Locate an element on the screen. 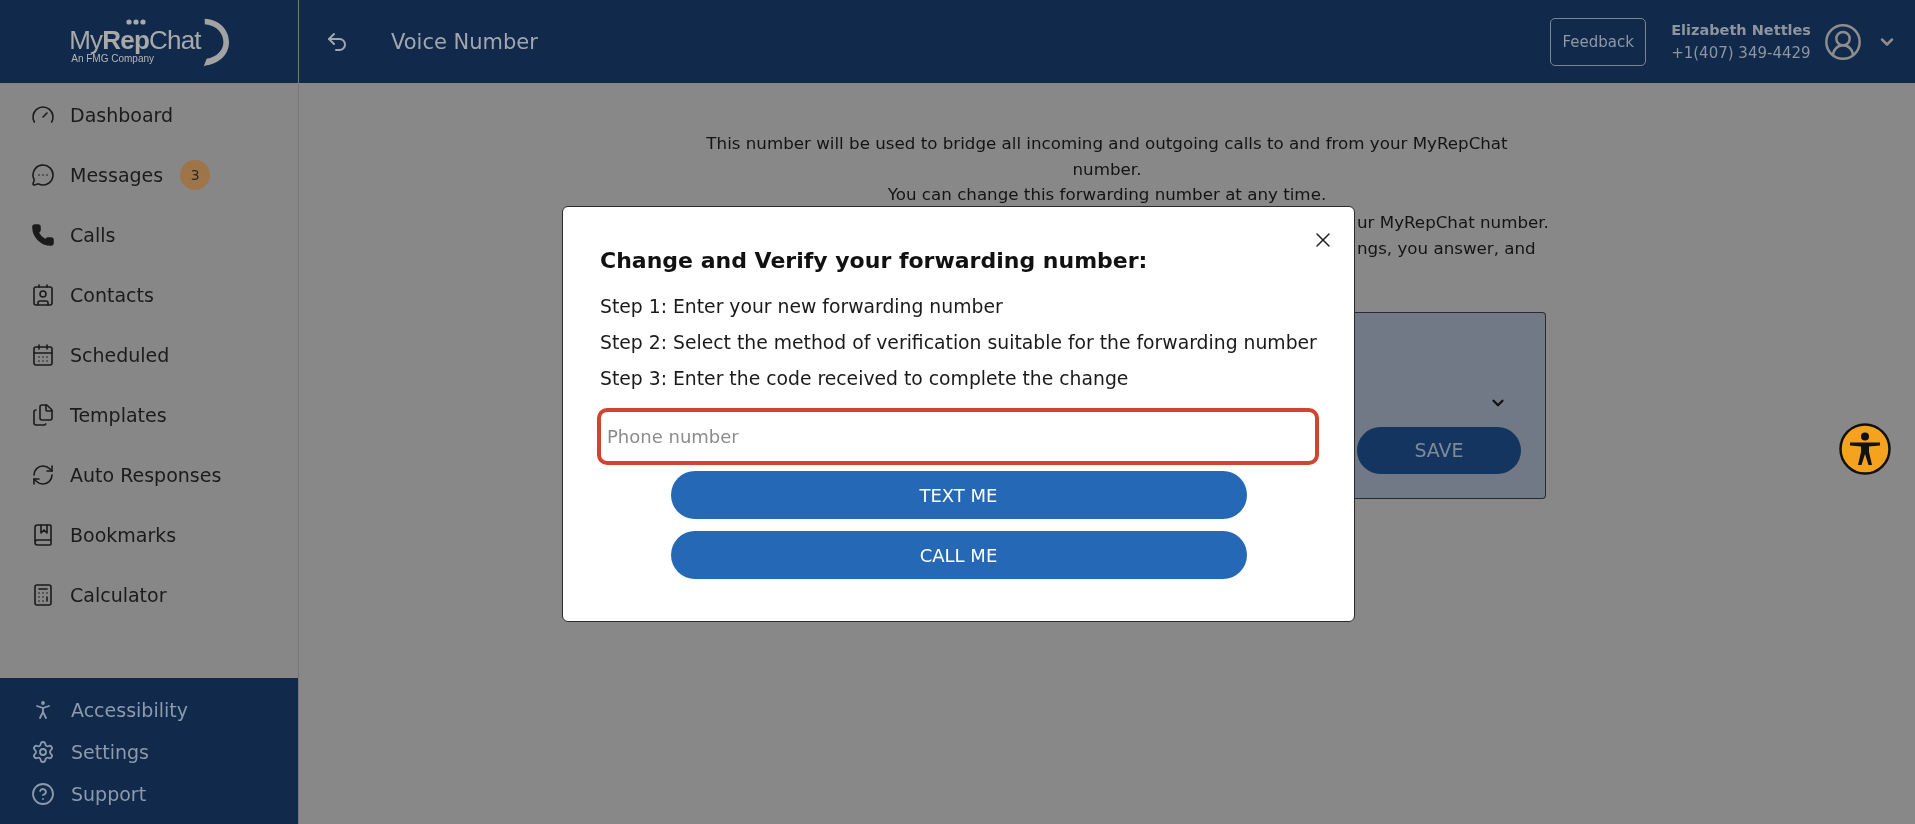 This screenshot has width=1915, height=824. phone-number-field: Phone number is located at coordinates (958, 436).